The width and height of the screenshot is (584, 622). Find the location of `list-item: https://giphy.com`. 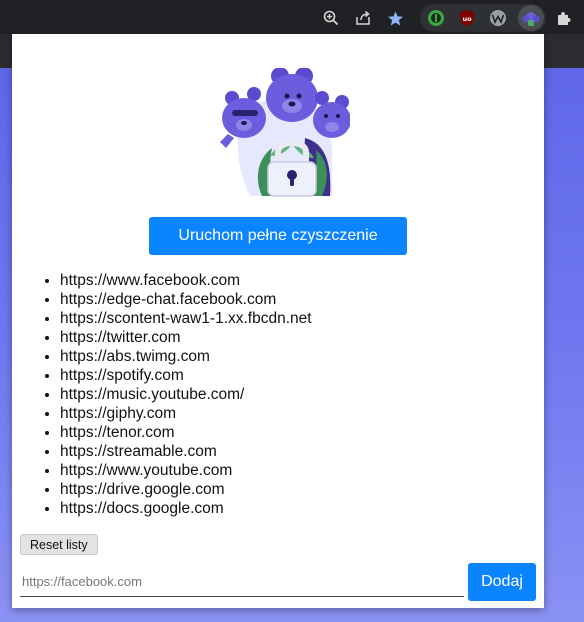

list-item: https://giphy.com is located at coordinates (186, 413).